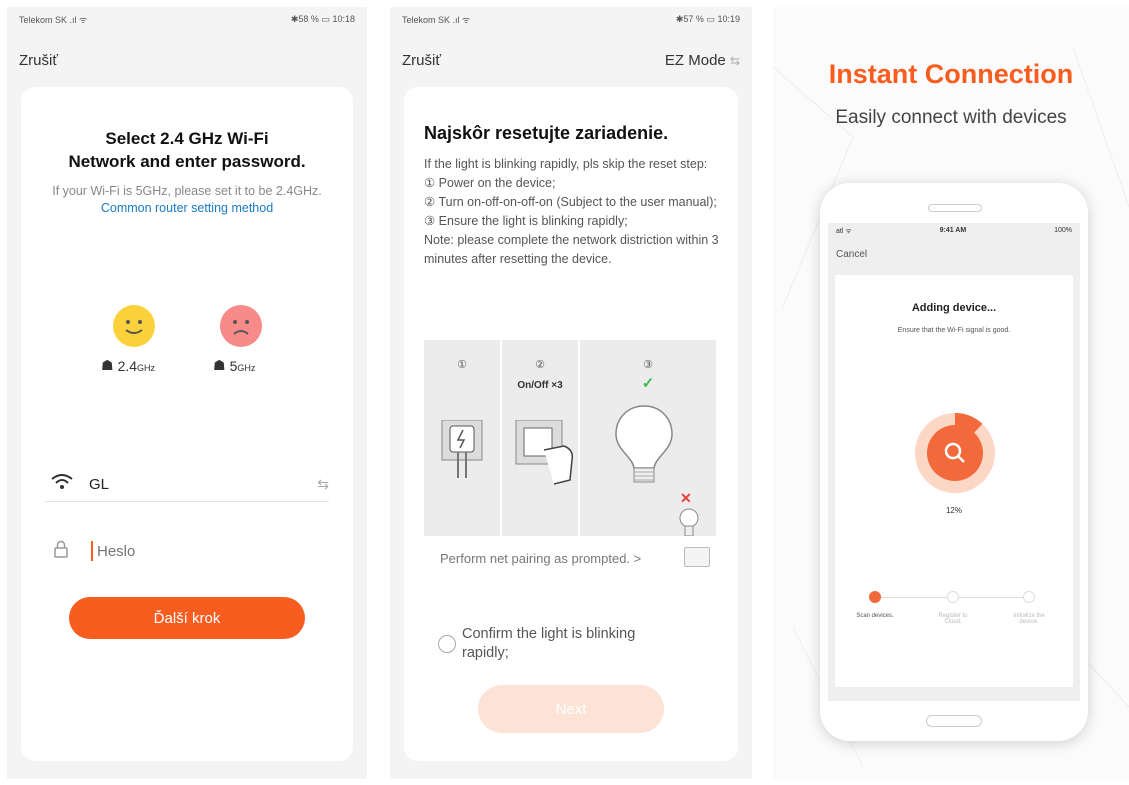 The image size is (1129, 785). I want to click on net-pairing-link: Perform net pairing as prompted. >, so click(540, 558).